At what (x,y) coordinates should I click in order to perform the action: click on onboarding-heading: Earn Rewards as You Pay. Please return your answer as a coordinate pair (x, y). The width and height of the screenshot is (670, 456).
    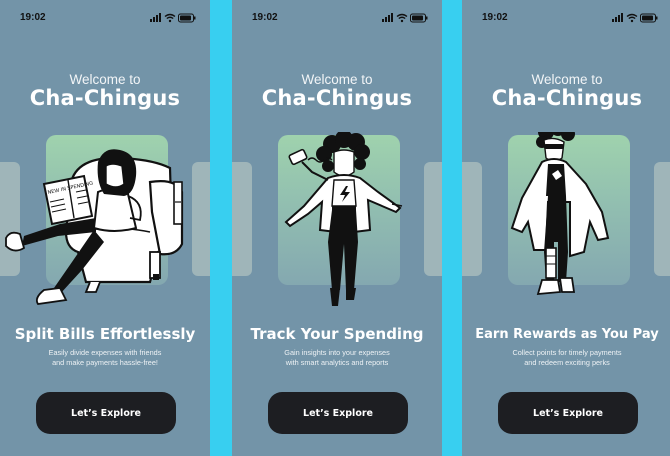
    Looking at the image, I should click on (567, 334).